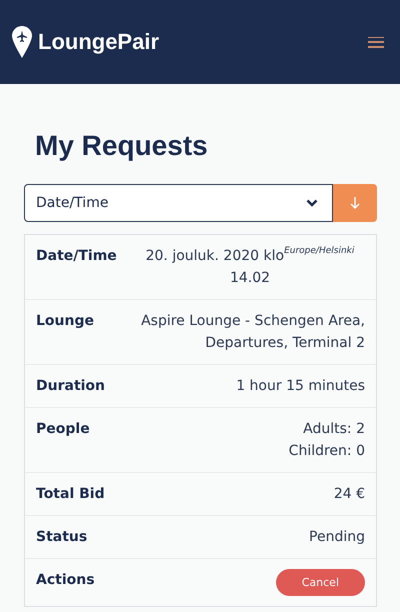  Describe the element at coordinates (63, 429) in the screenshot. I see `field-label: People` at that location.